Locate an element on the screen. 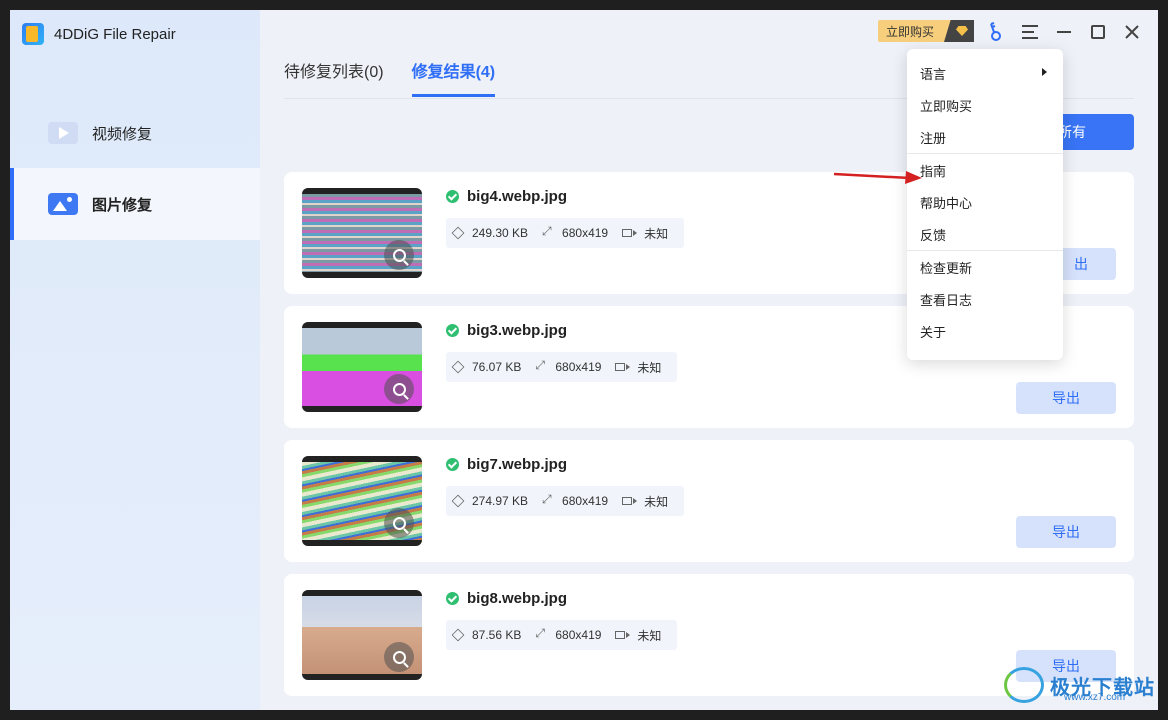  file-name: big8.webp.jpg is located at coordinates (506, 598).